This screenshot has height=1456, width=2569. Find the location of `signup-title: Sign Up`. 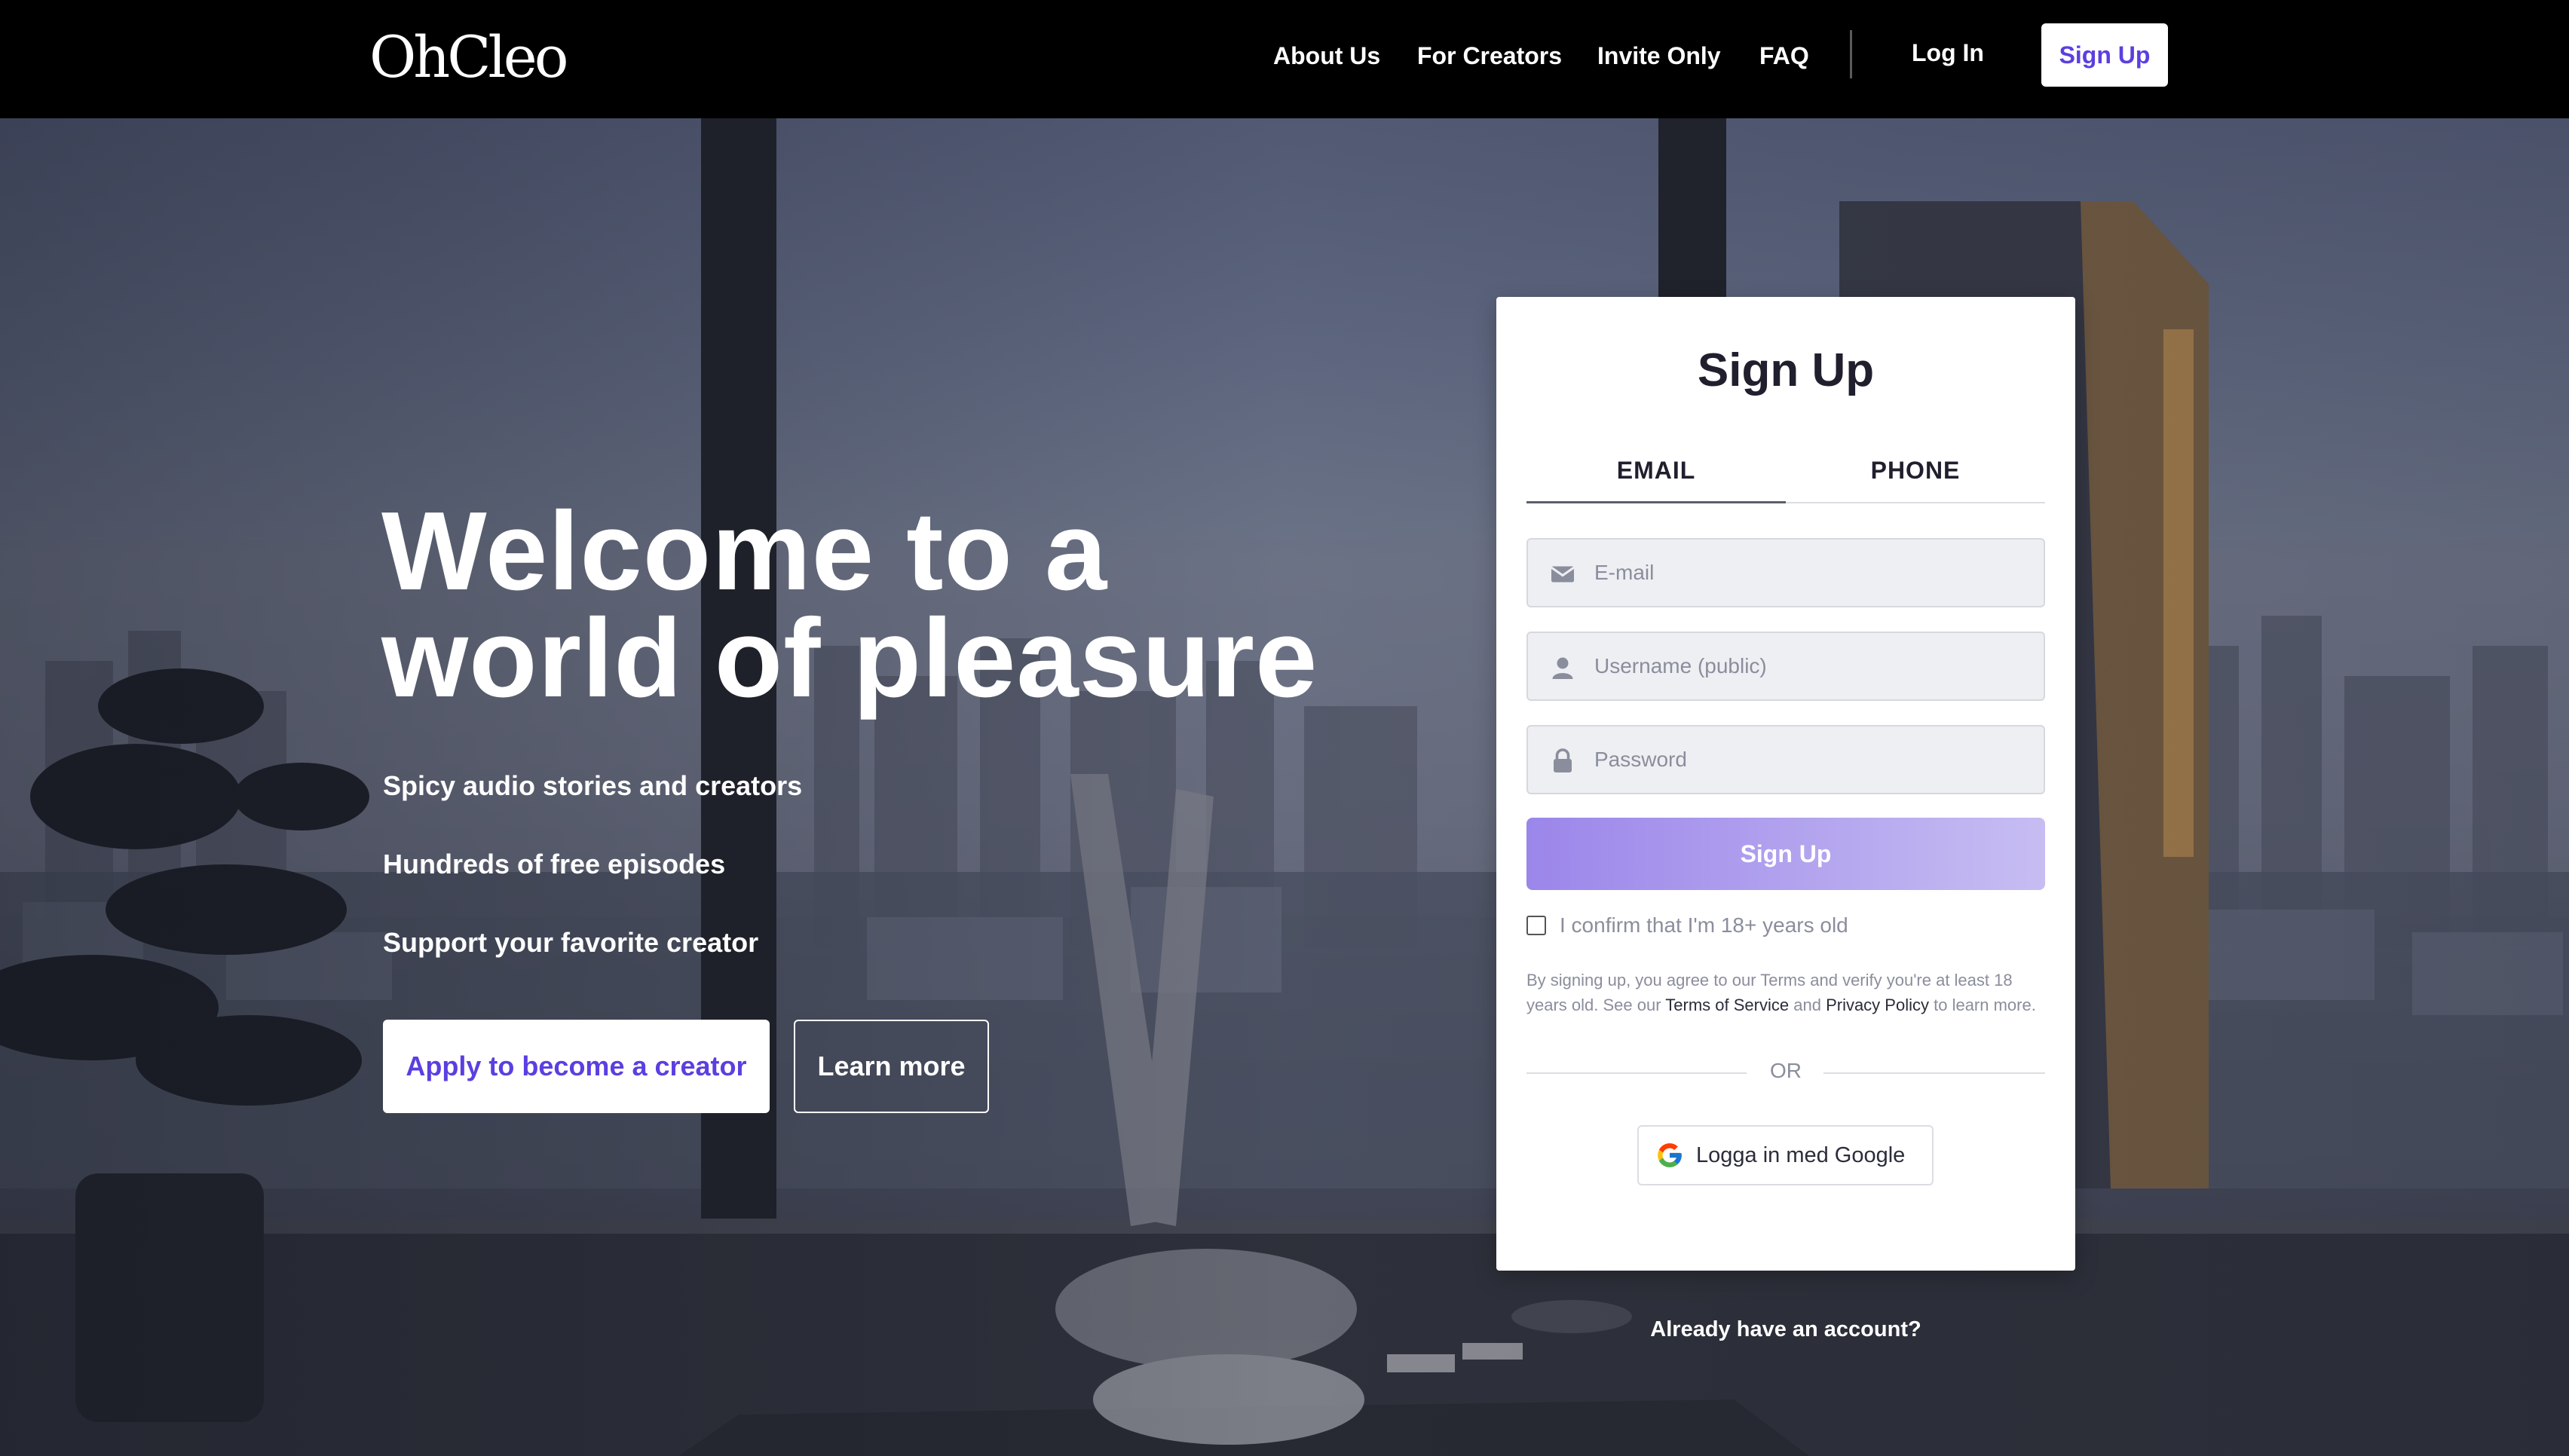

signup-title: Sign Up is located at coordinates (1786, 370).